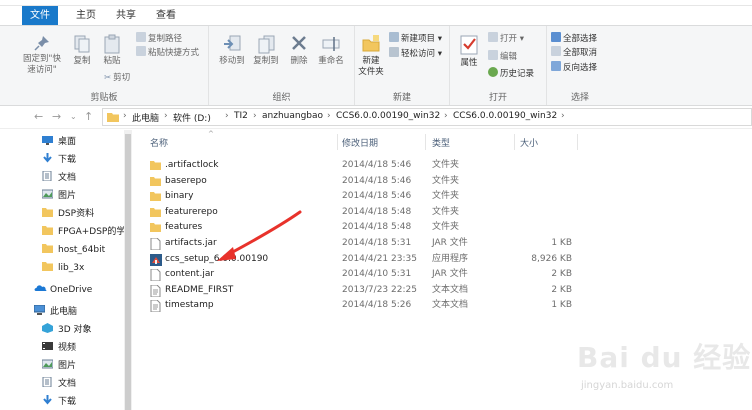  I want to click on watermark-url: jingyan.baidu.com, so click(627, 385).